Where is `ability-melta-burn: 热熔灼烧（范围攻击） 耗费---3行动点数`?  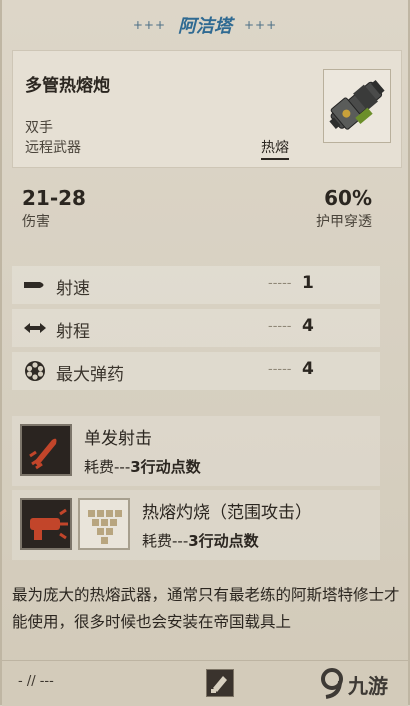
ability-melta-burn: 热熔灼烧（范围攻击） 耗费---3行动点数 is located at coordinates (196, 525).